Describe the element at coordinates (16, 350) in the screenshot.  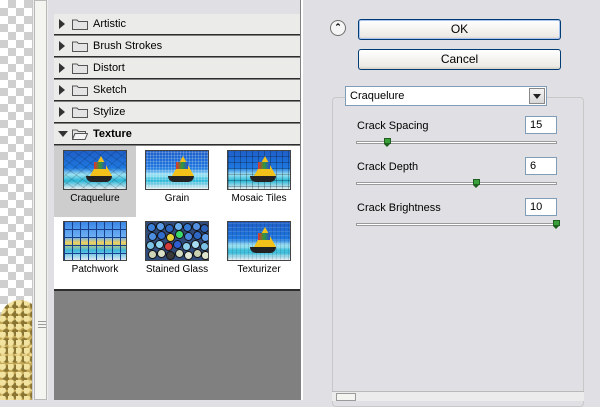
I see `preview-texture-image` at that location.